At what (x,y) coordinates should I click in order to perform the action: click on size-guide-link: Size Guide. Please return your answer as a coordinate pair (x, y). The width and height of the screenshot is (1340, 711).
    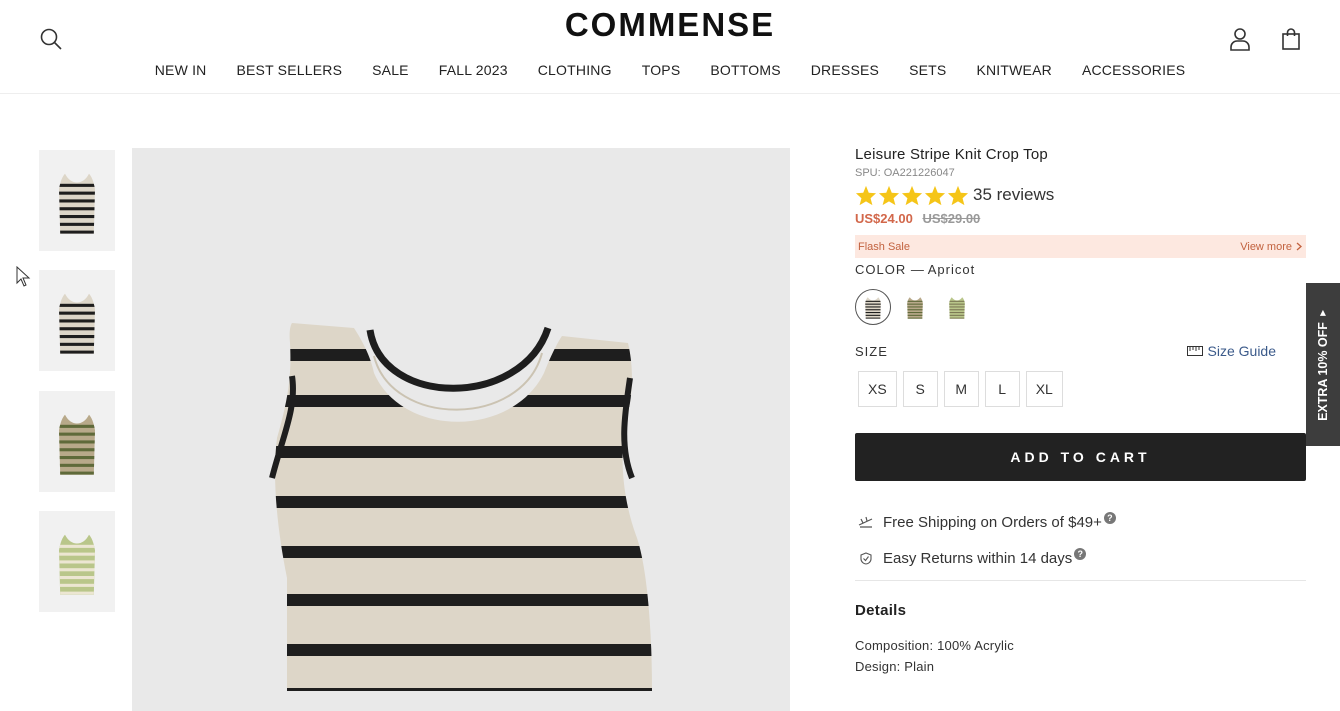
    Looking at the image, I should click on (1231, 351).